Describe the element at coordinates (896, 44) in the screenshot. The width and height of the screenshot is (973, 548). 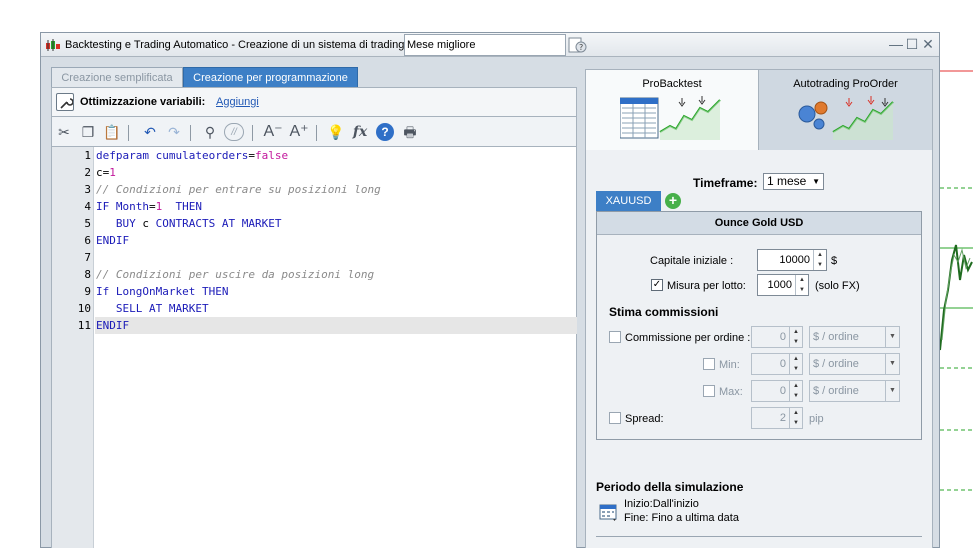
I see `minimize-button: —` at that location.